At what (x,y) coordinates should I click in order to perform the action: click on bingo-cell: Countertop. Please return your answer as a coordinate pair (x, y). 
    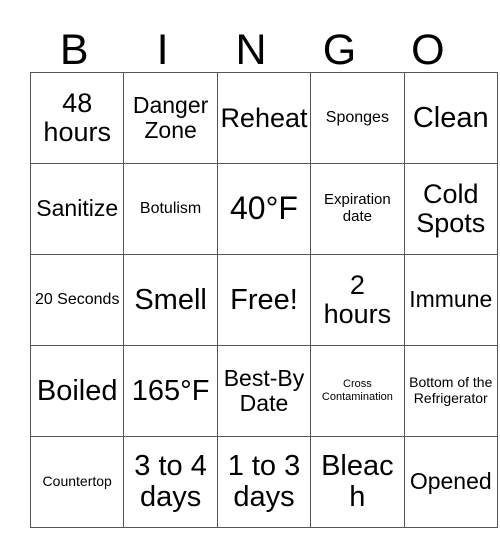
    Looking at the image, I should click on (77, 482).